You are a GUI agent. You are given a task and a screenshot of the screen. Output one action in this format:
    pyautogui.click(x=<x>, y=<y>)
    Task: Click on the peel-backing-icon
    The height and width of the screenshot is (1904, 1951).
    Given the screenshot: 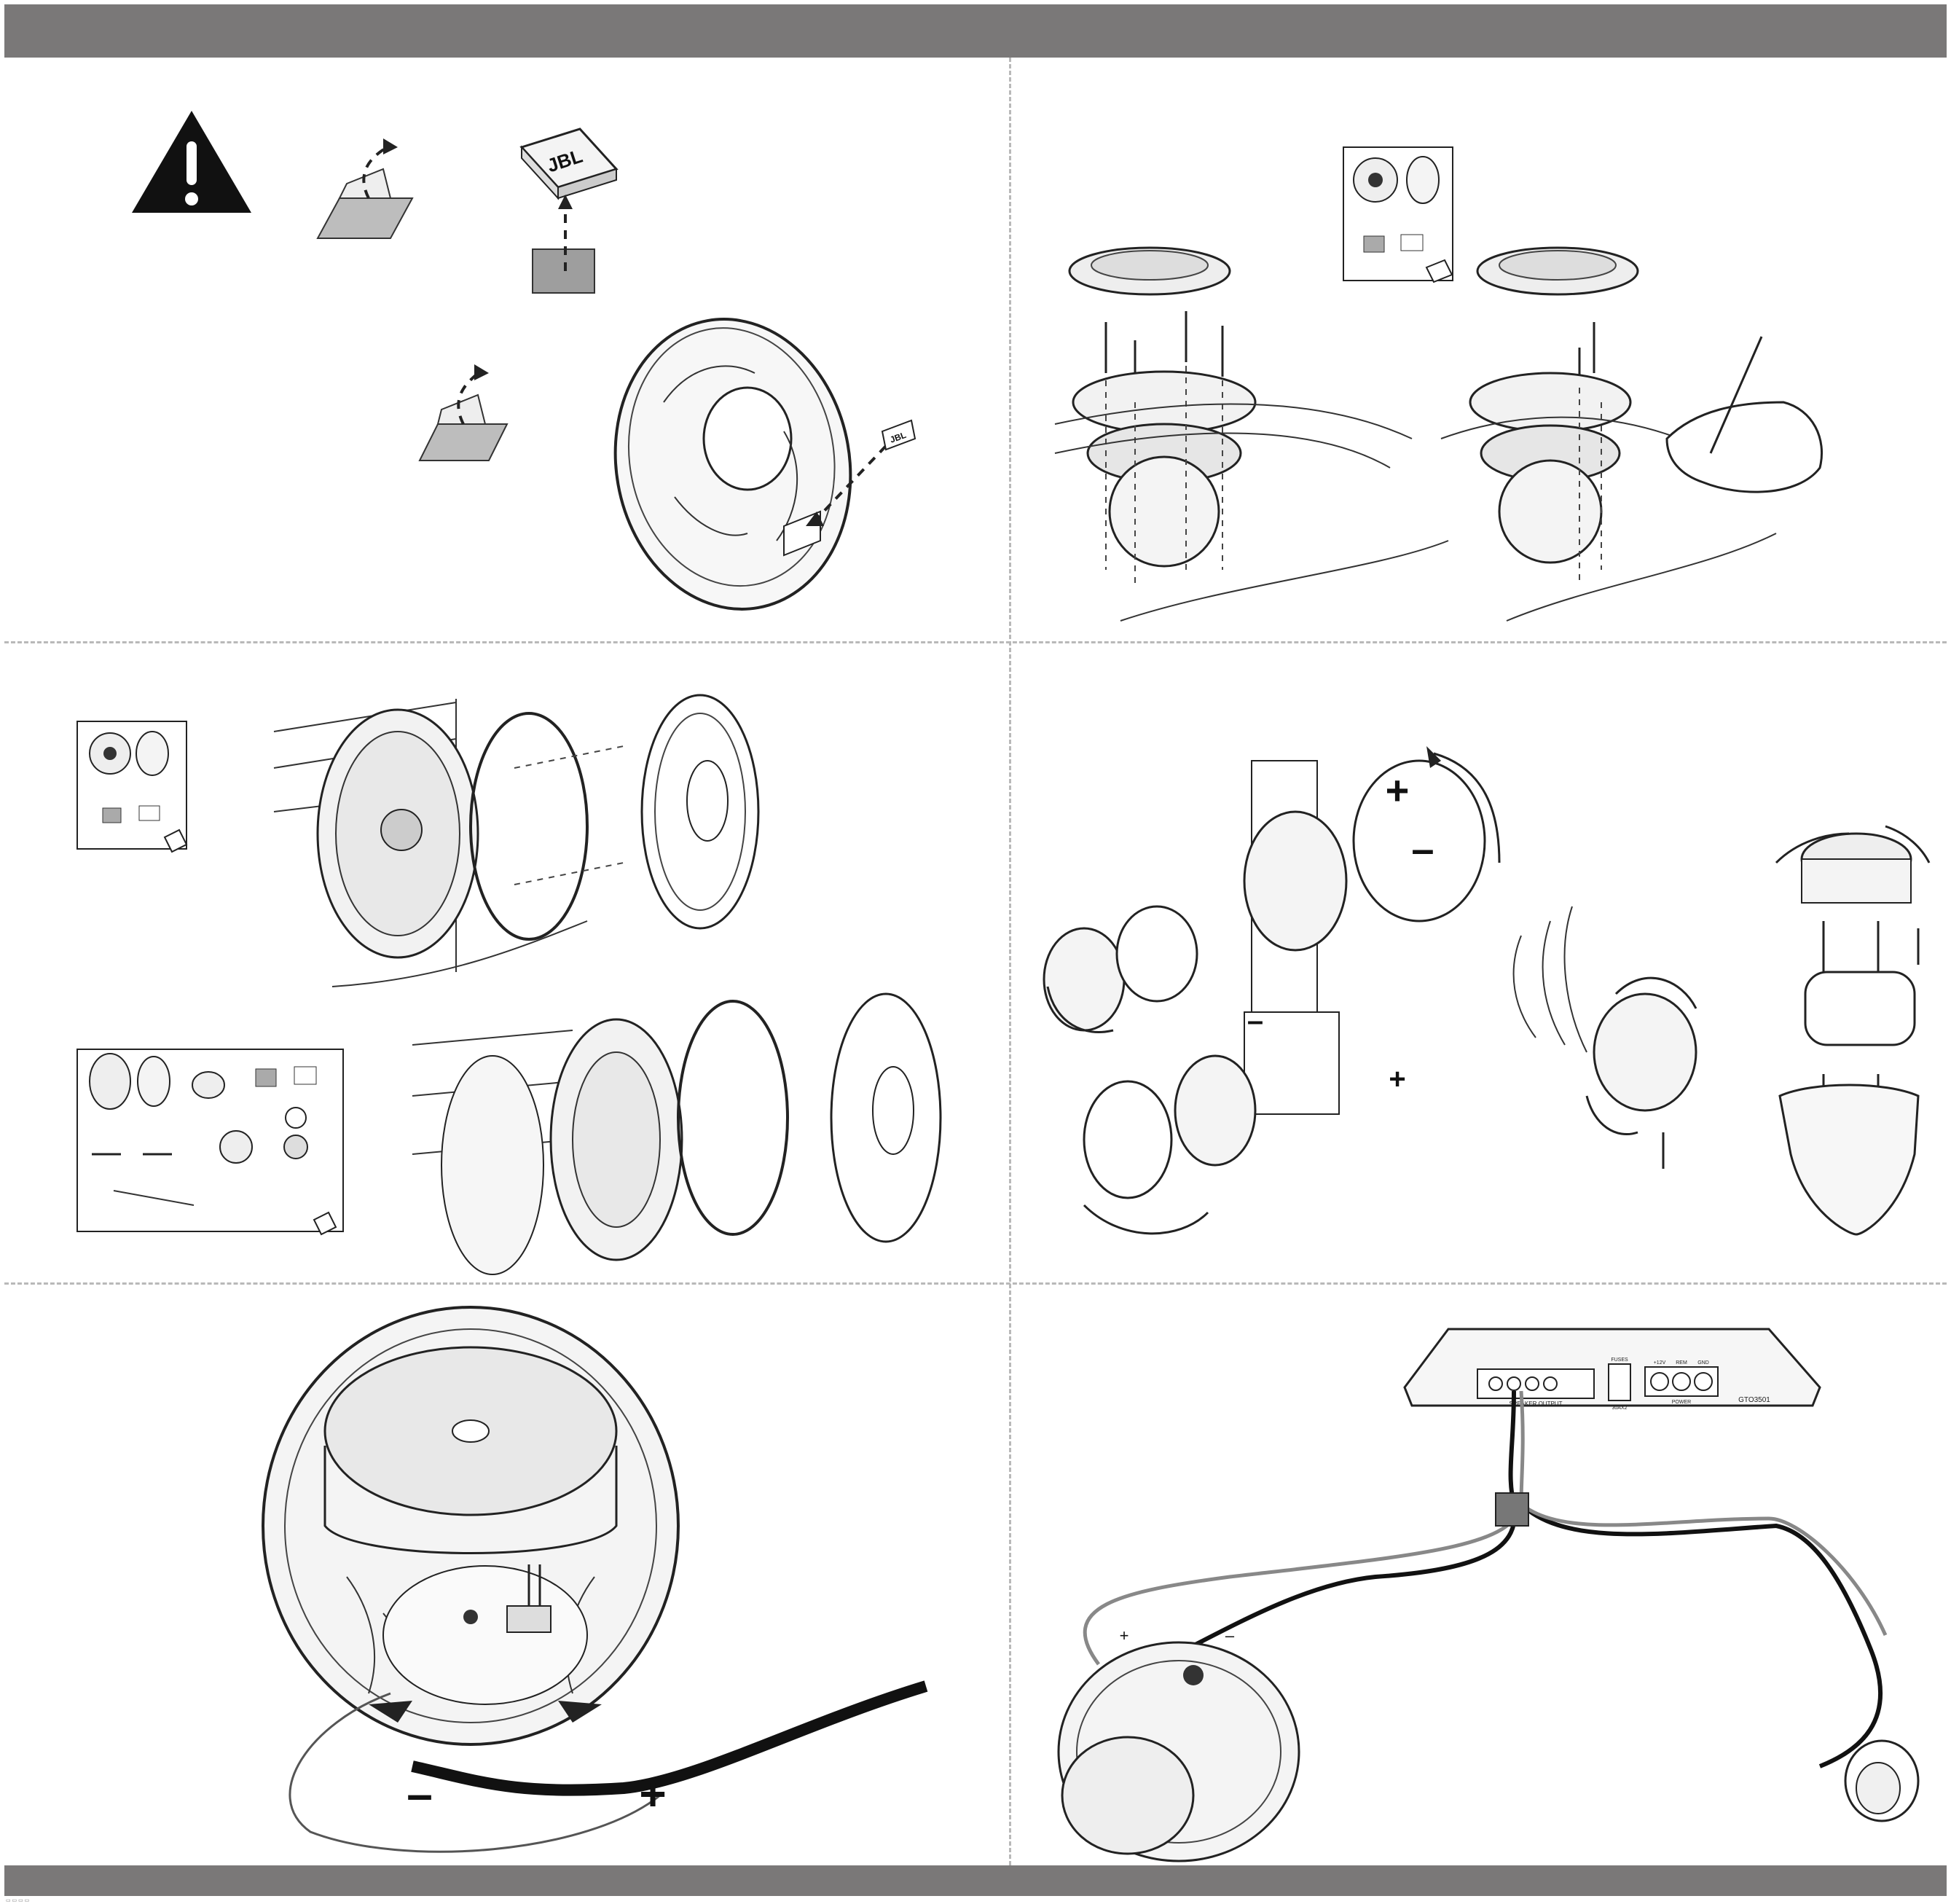 What is the action you would take?
    pyautogui.click(x=365, y=188)
    